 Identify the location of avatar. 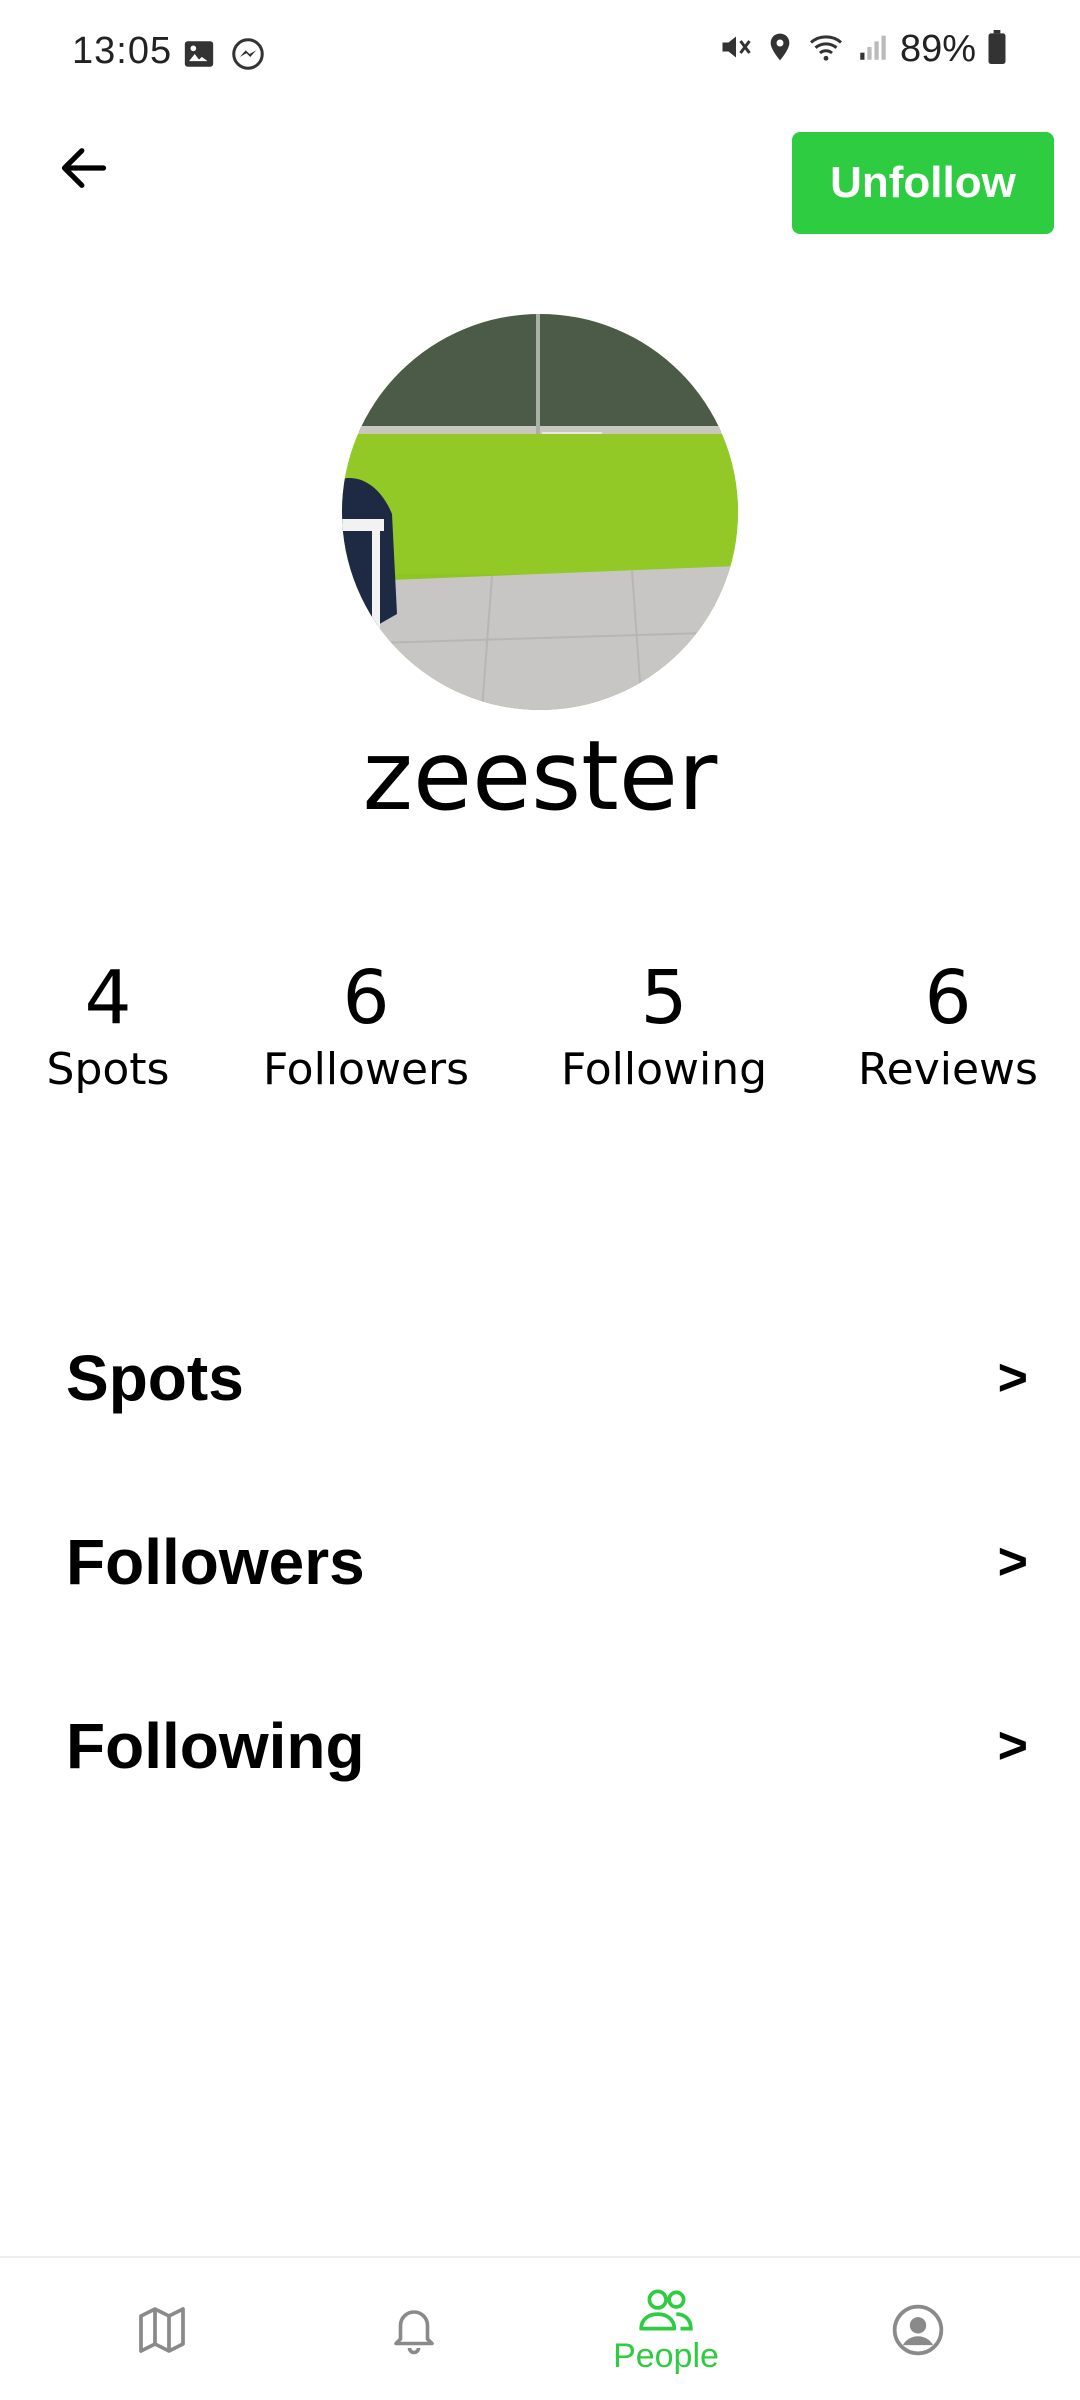
(540, 512).